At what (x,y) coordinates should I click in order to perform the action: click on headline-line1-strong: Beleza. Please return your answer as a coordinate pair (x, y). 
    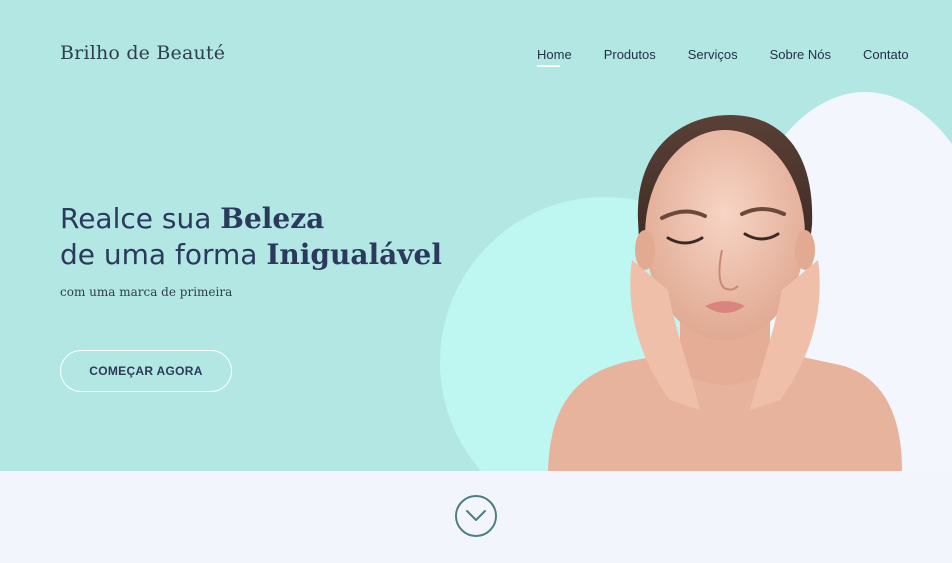
    Looking at the image, I should click on (272, 218).